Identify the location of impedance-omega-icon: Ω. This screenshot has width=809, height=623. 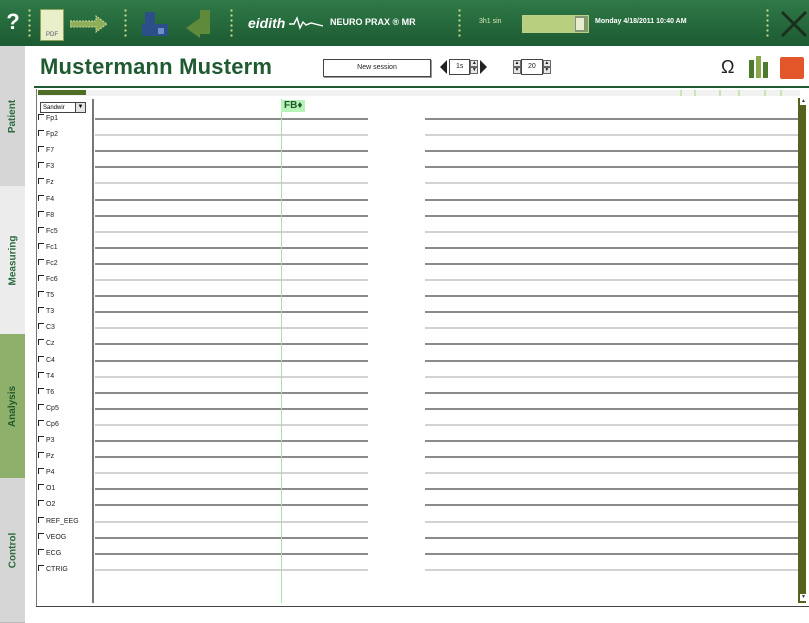
(727, 67).